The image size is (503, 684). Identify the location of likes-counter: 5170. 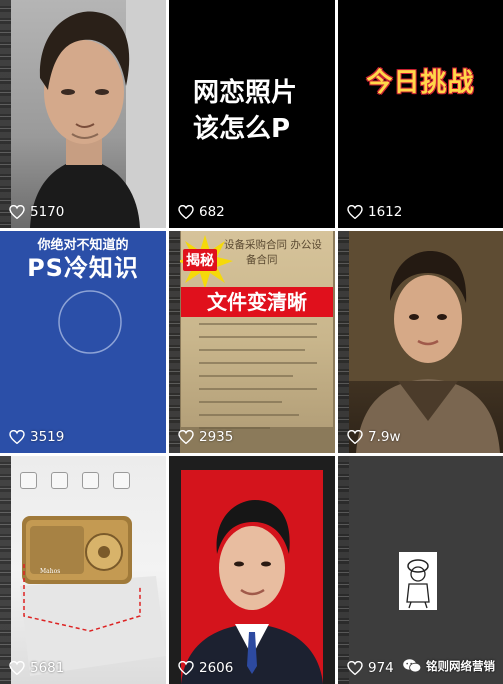
(36, 212).